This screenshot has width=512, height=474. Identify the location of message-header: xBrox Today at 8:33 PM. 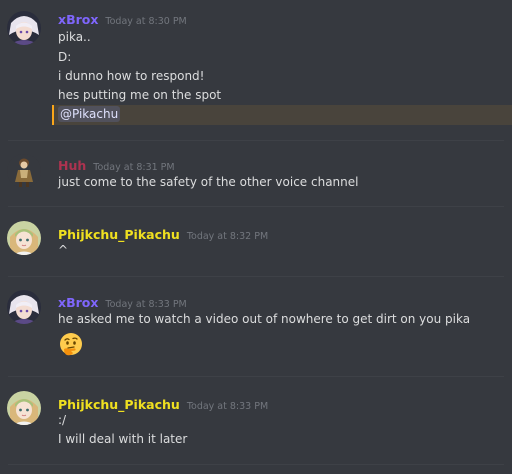
(122, 301).